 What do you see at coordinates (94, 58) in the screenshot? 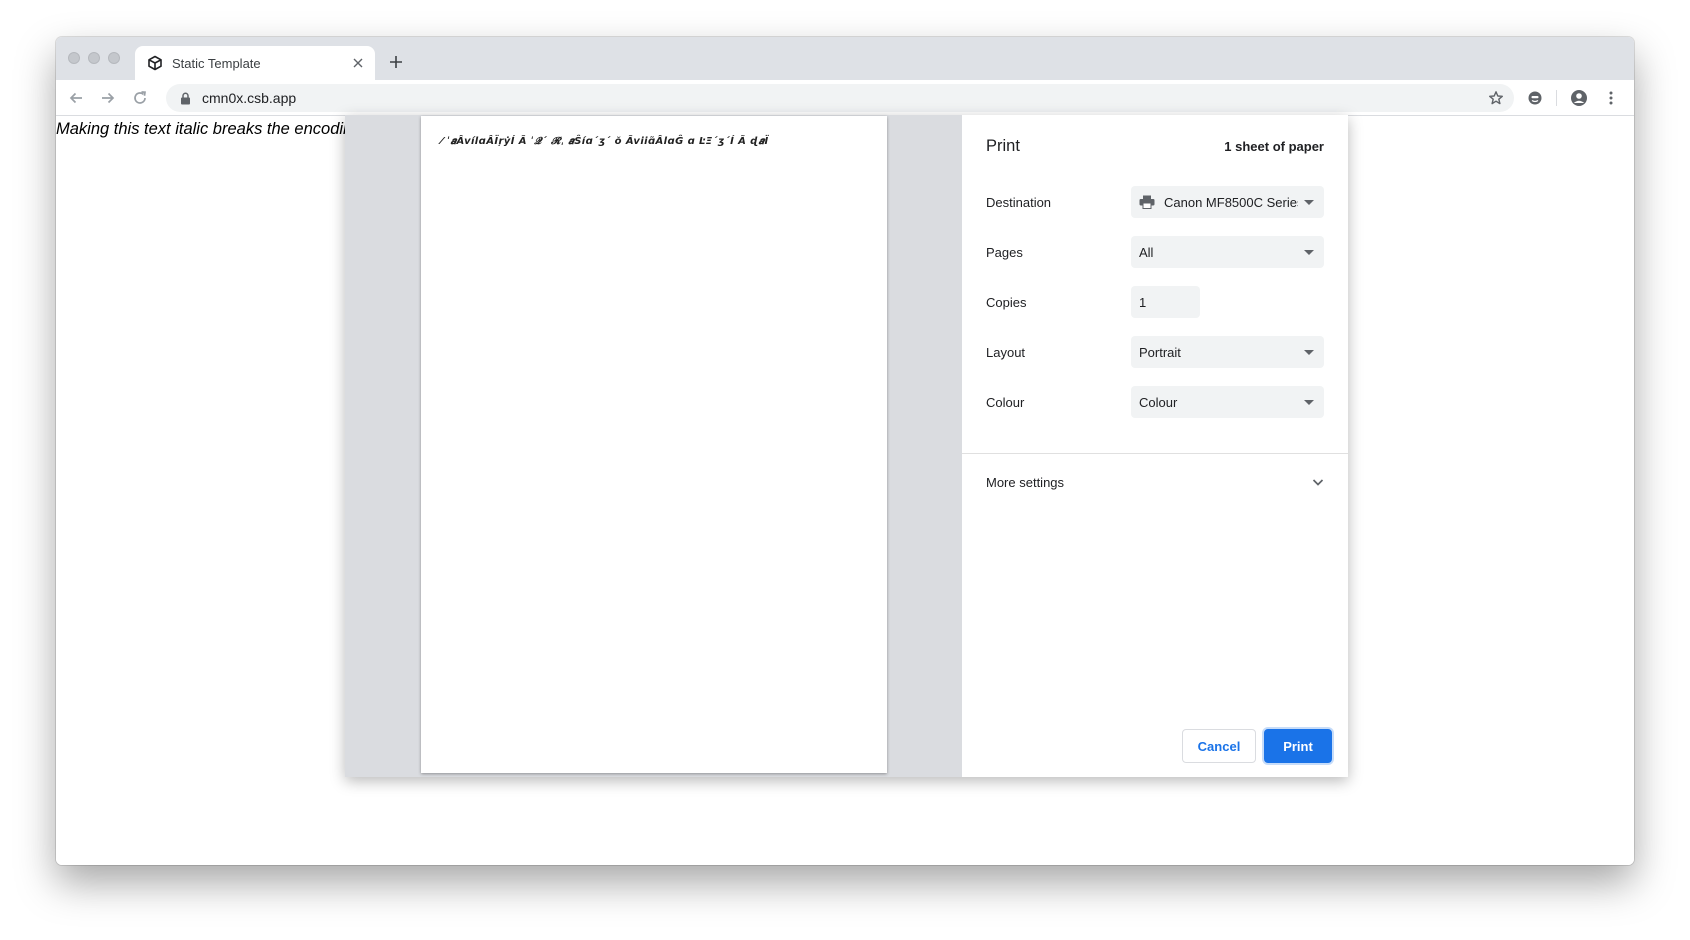
I see `minimize-window-button` at bounding box center [94, 58].